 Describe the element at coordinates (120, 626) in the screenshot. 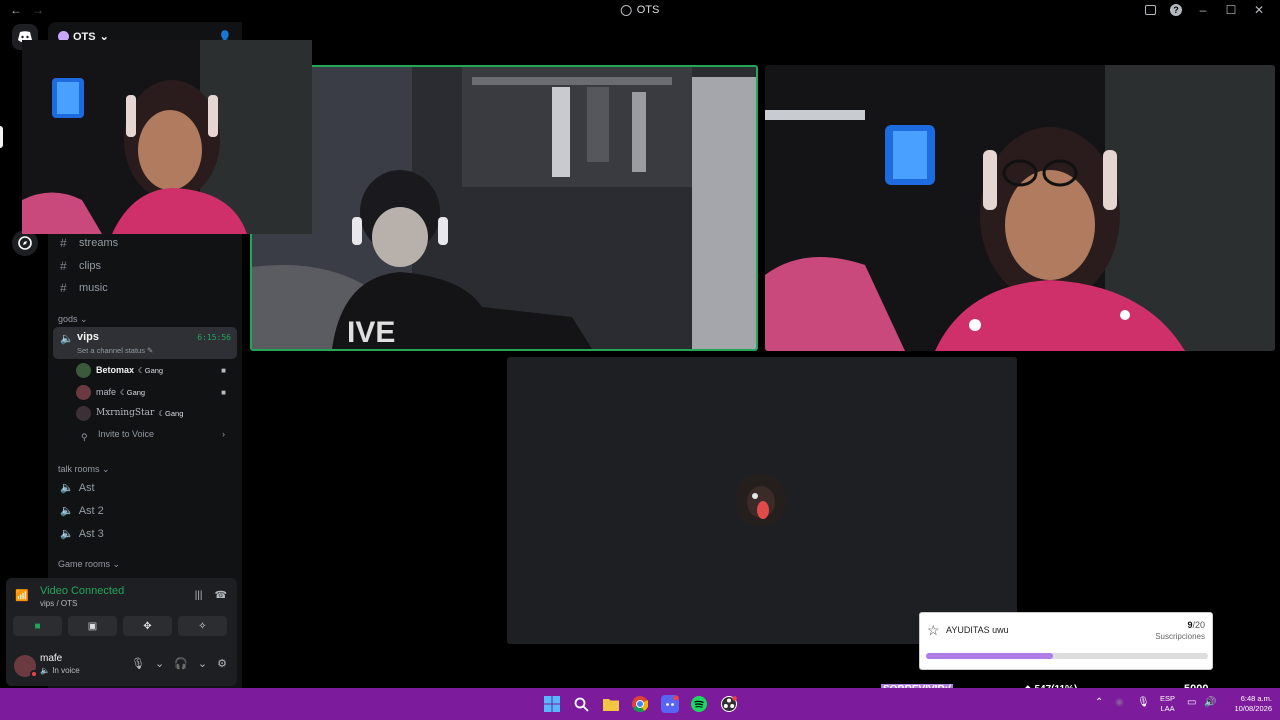

I see `voice-actions: ■ ▣ ✥ ✧` at that location.